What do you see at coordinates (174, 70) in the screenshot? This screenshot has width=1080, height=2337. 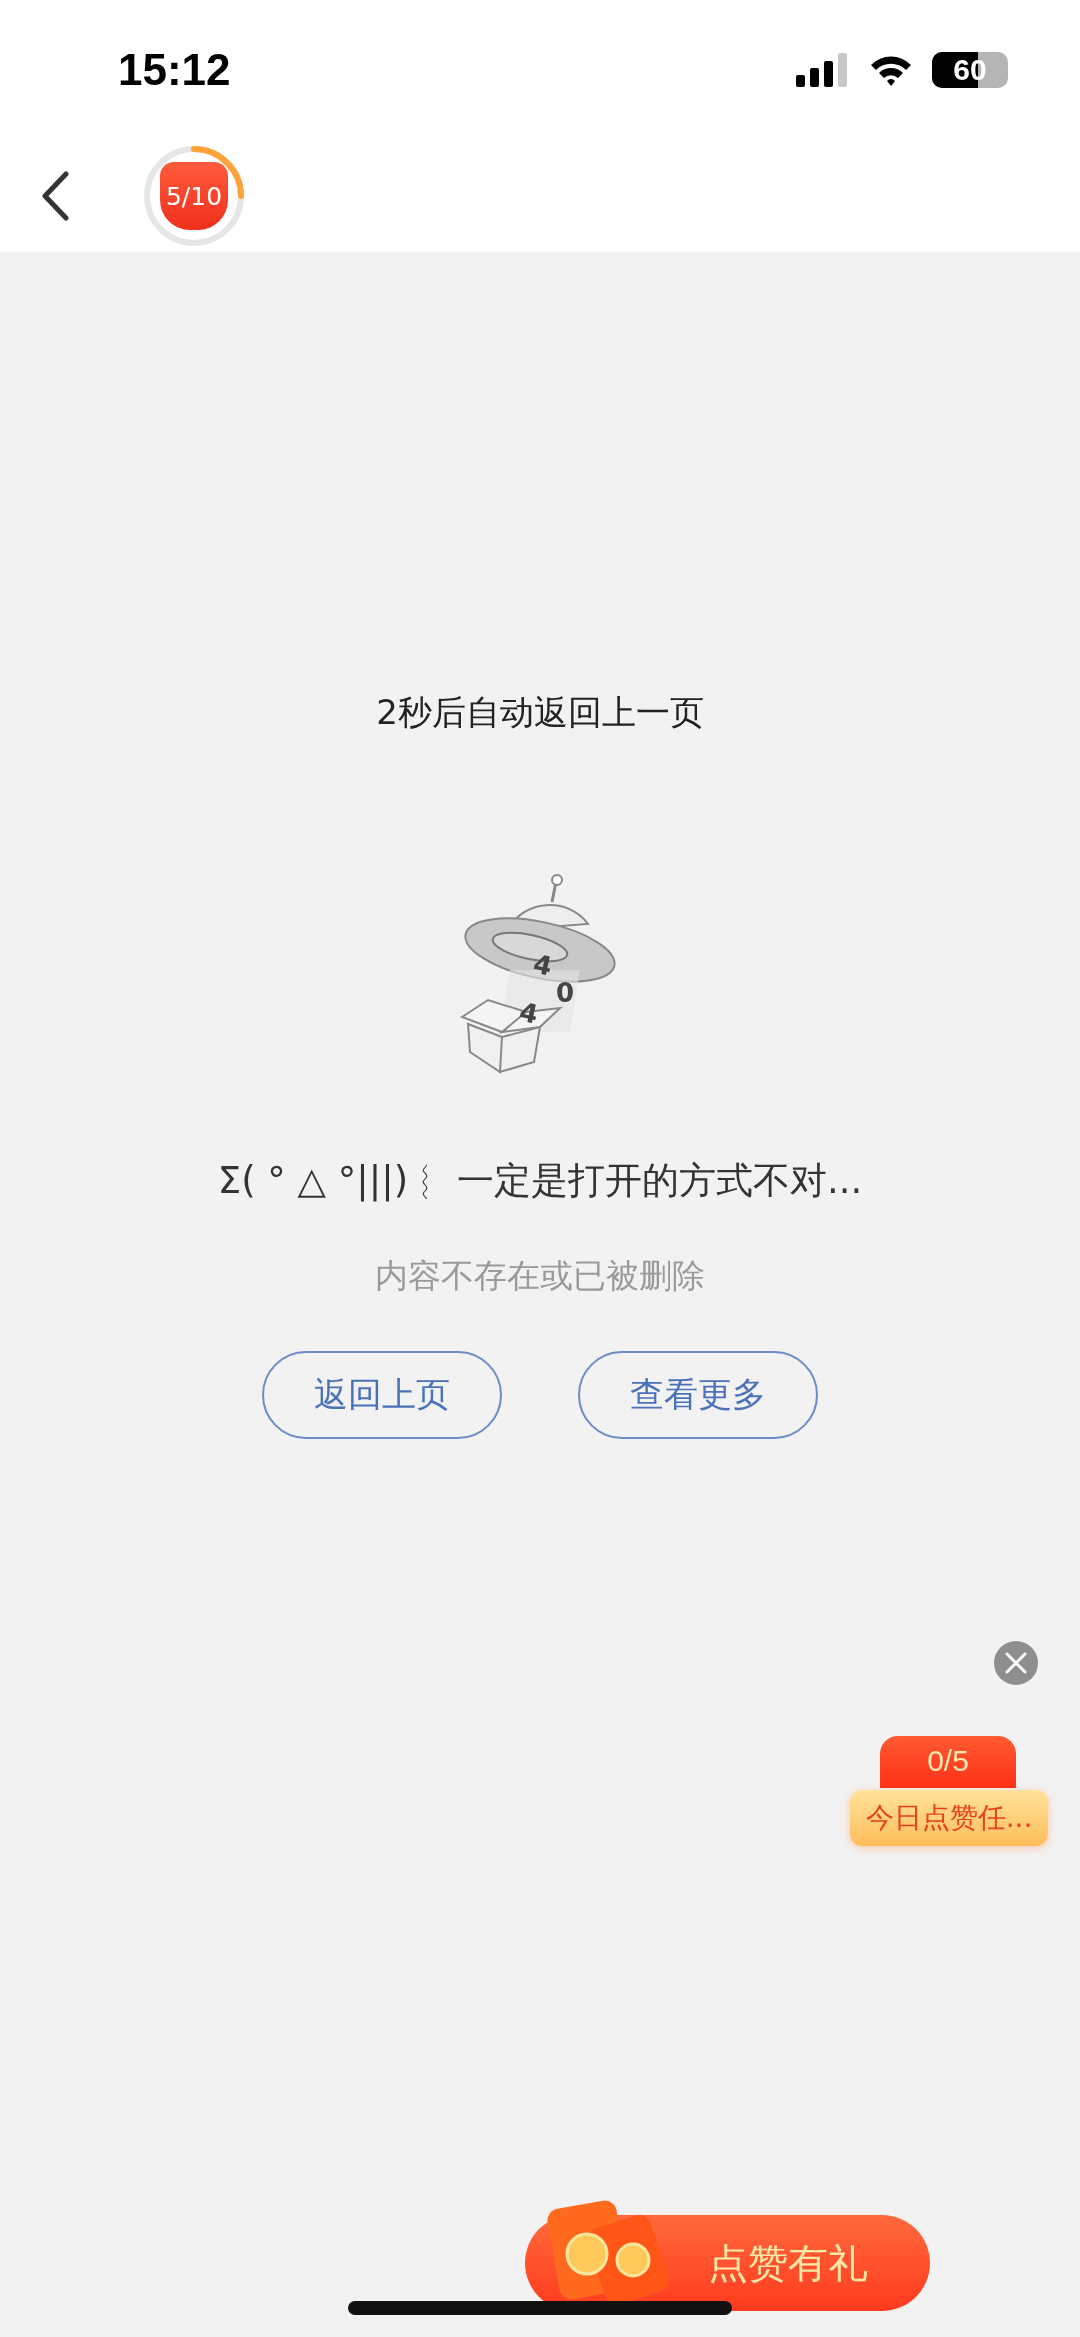 I see `status-time: 15:12` at bounding box center [174, 70].